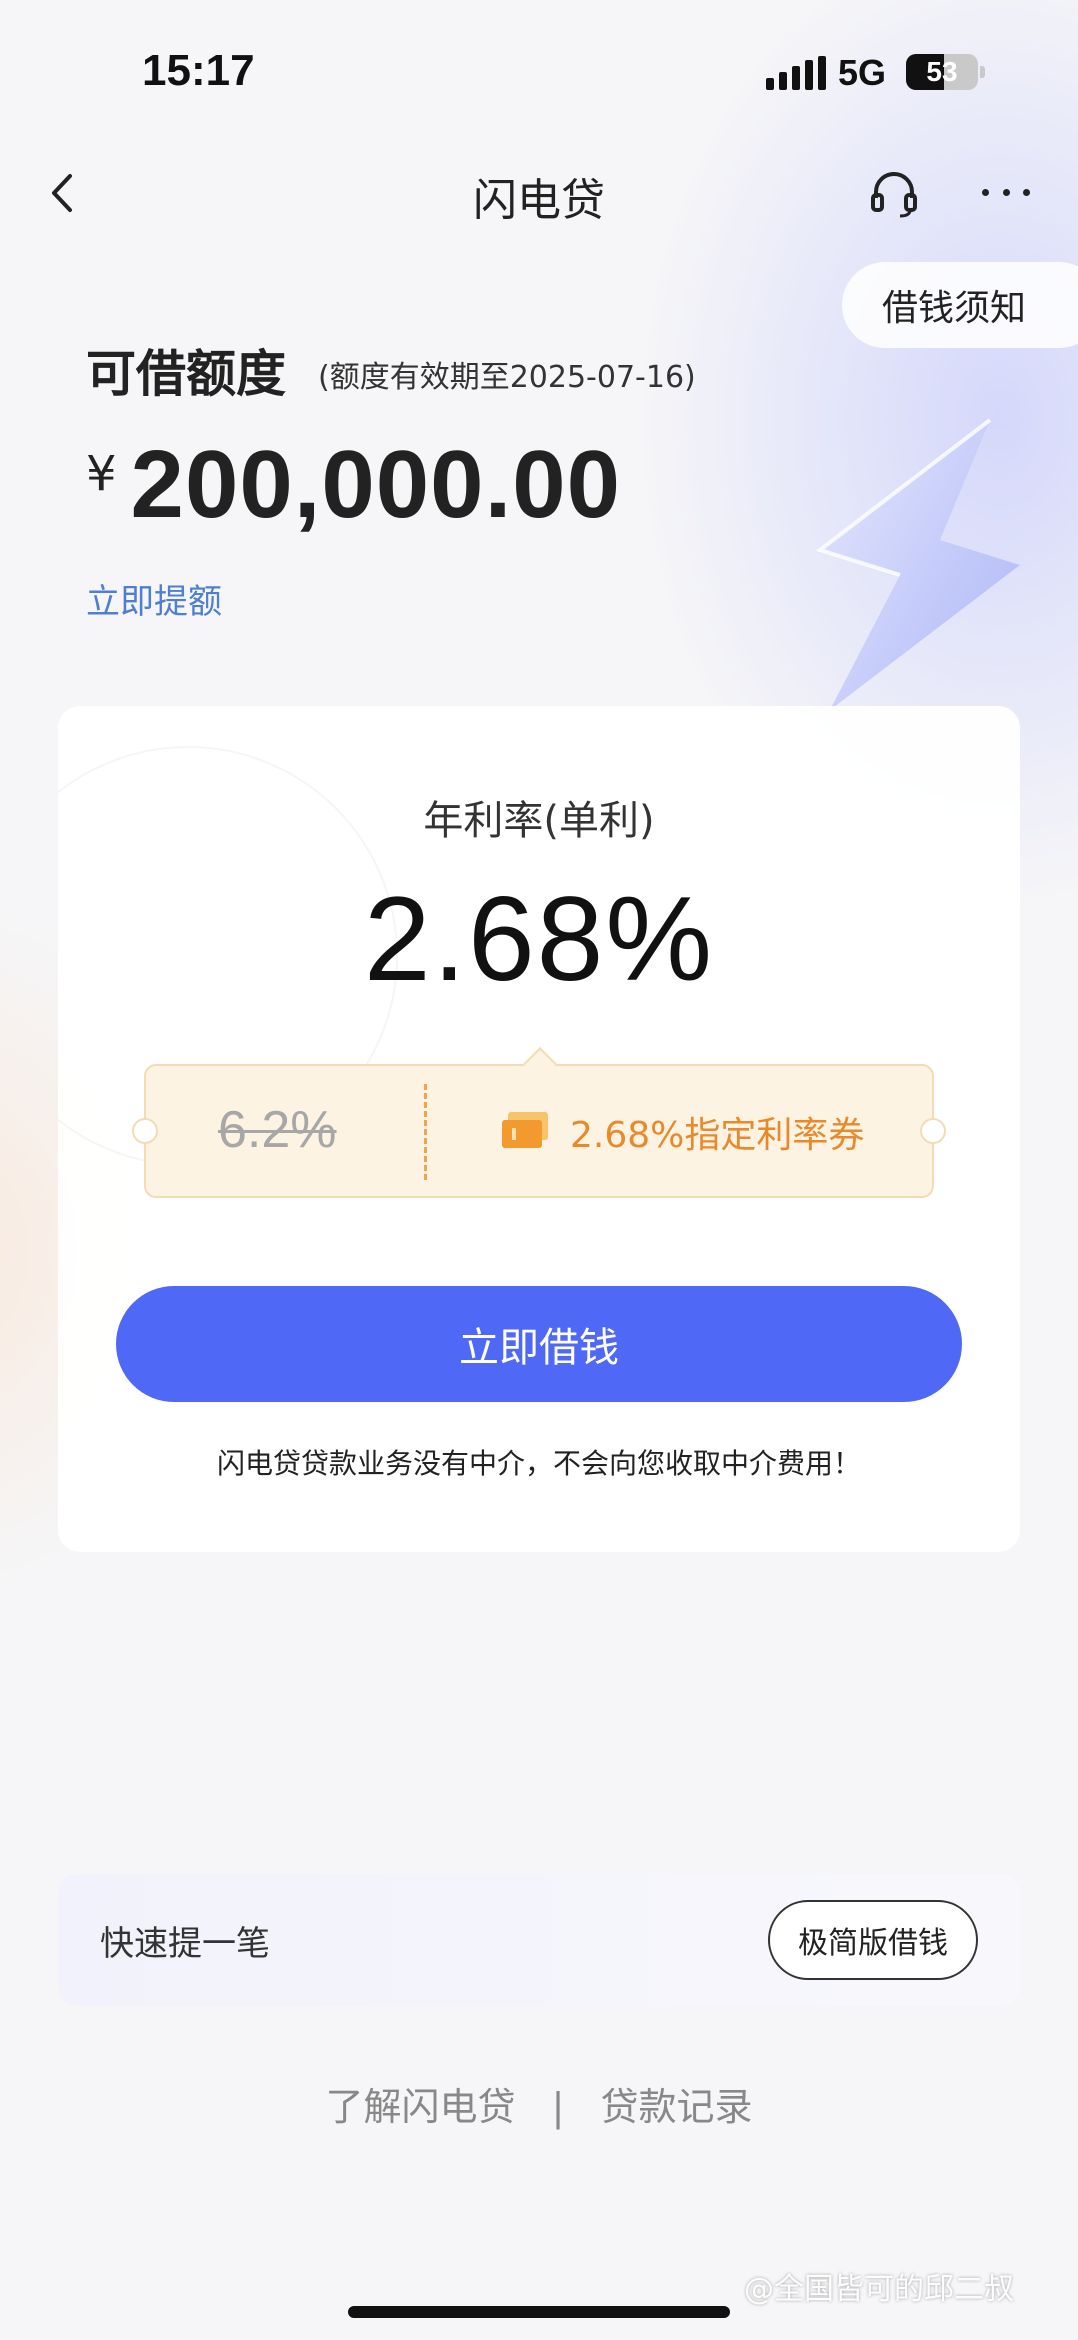 Image resolution: width=1078 pixels, height=2340 pixels. Describe the element at coordinates (539, 1940) in the screenshot. I see `quick-borrow-bar: 快速提一笔 极简版借钱` at that location.